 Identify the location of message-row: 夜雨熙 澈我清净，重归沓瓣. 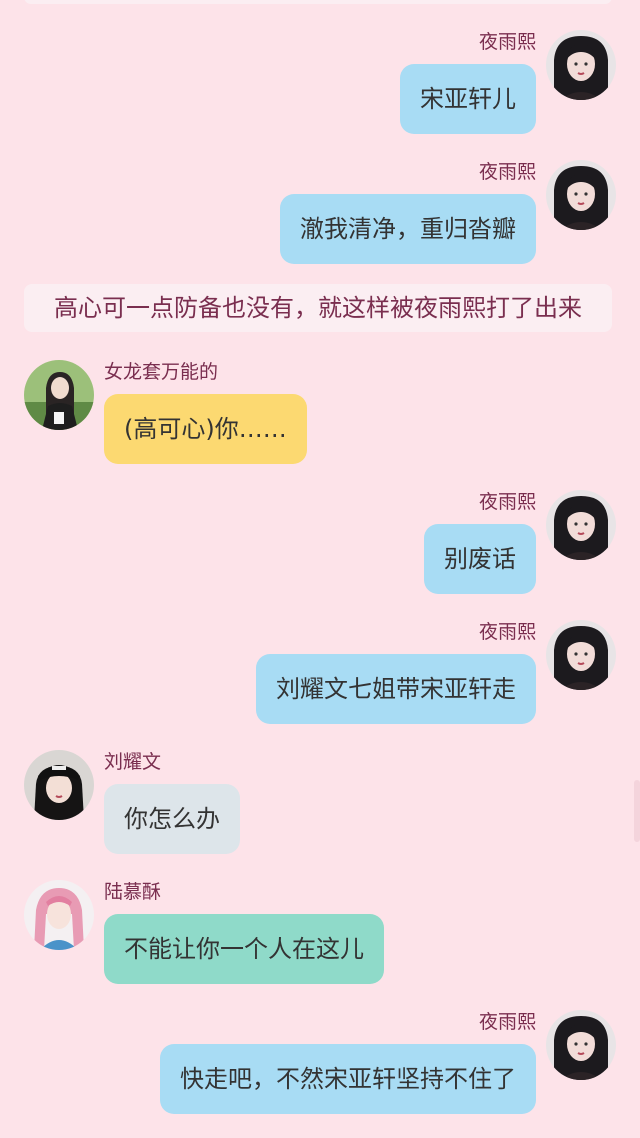
(320, 212).